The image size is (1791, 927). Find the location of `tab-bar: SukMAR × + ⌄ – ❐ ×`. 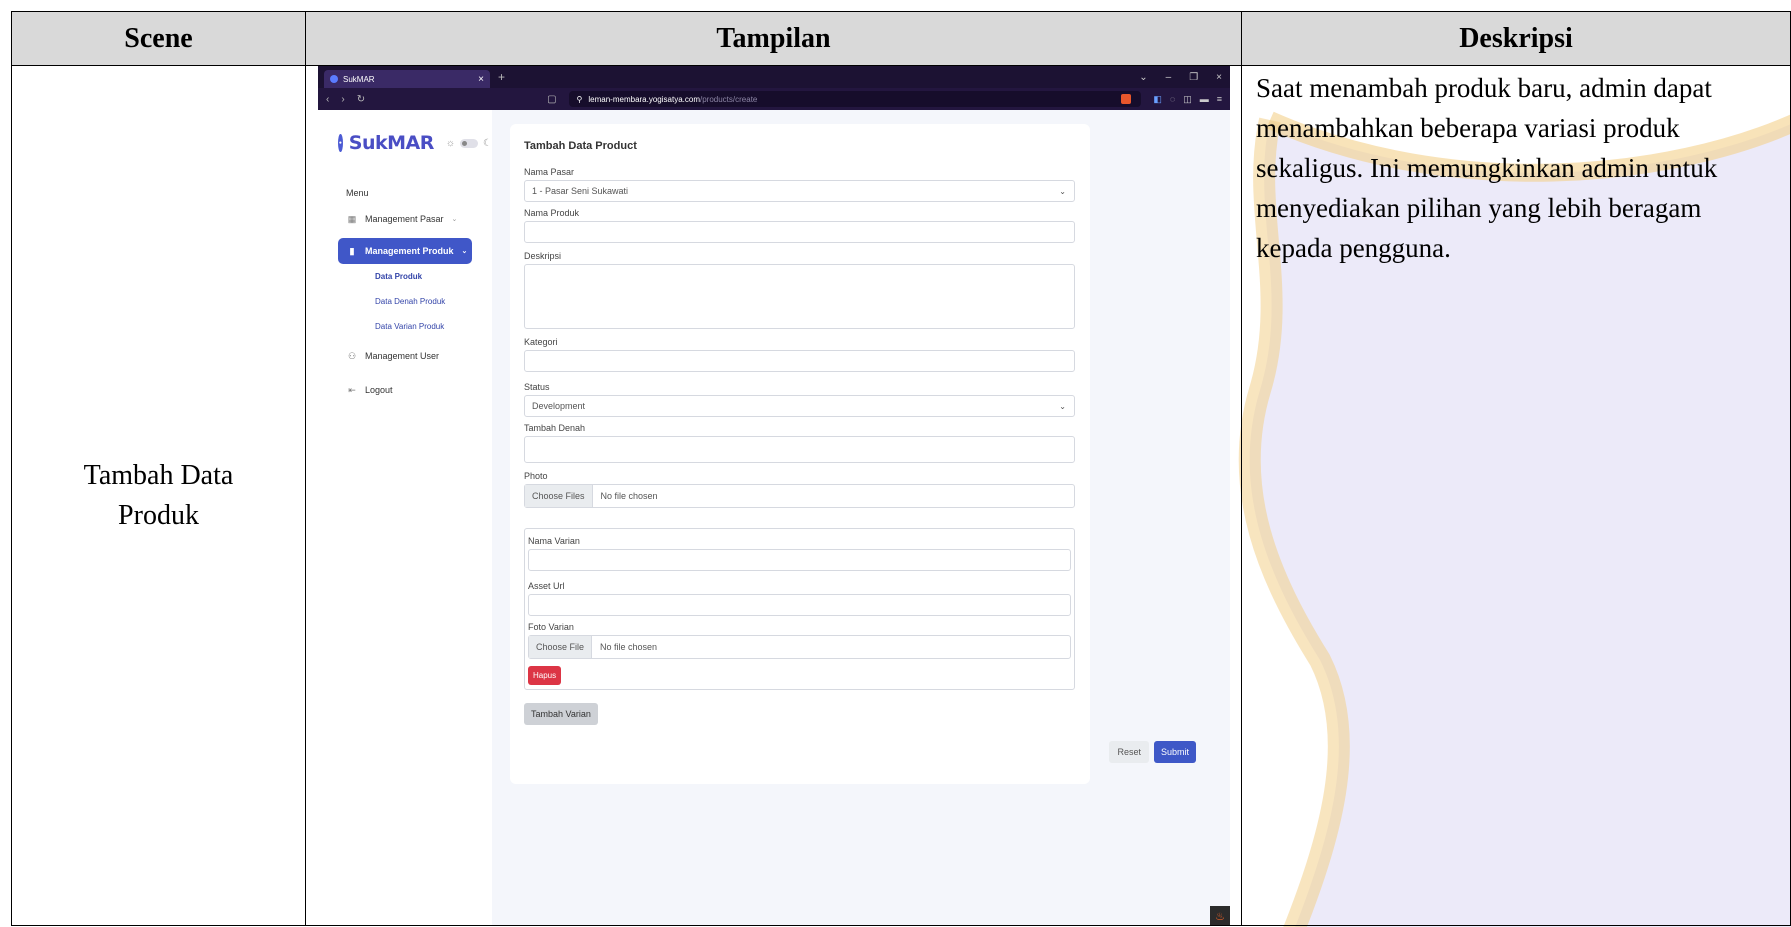

tab-bar: SukMAR × + ⌄ – ❐ × is located at coordinates (774, 77).